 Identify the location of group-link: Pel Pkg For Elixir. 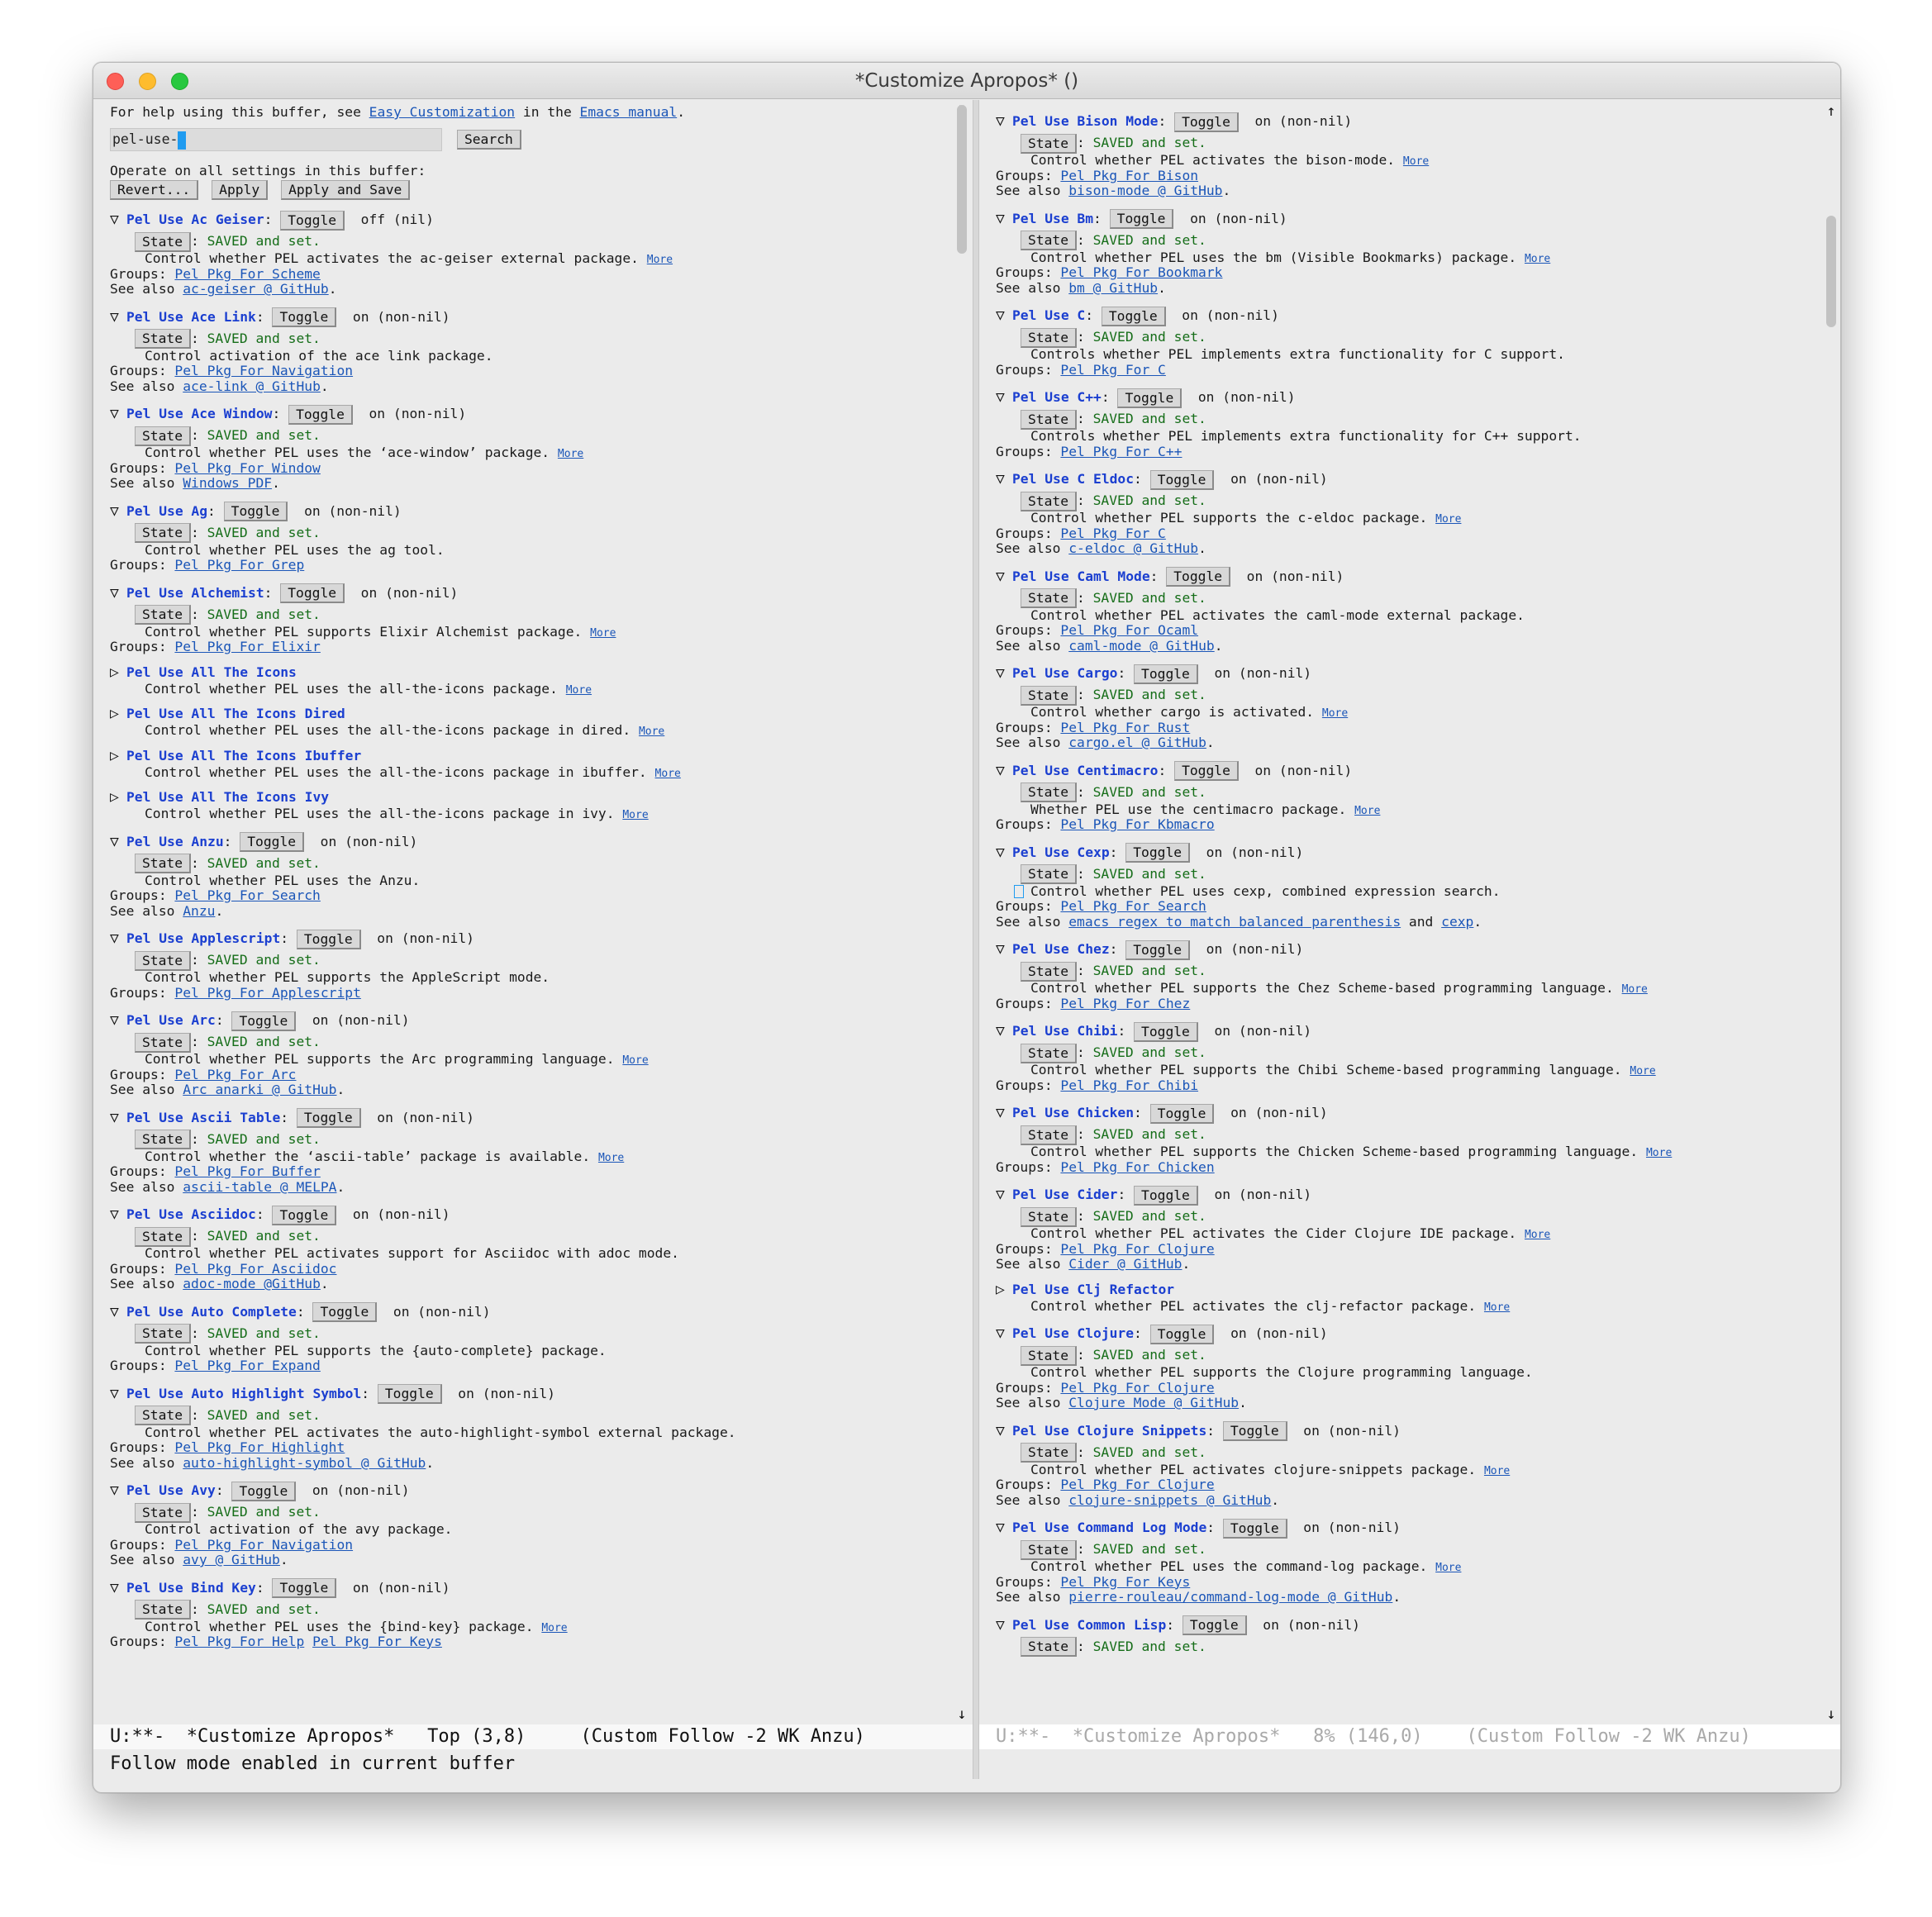
(247, 647).